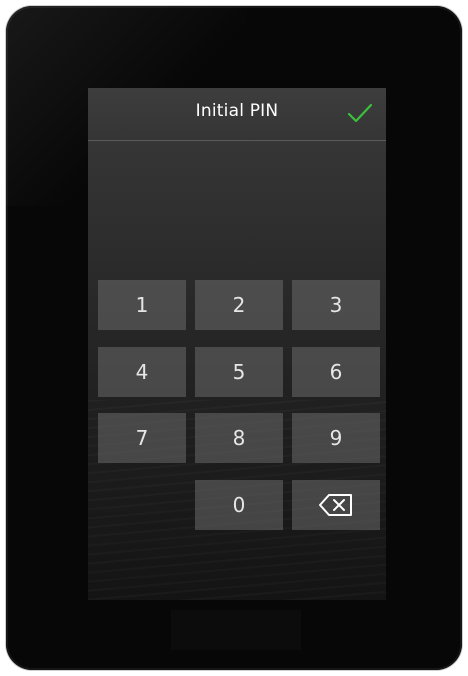 Image resolution: width=468 pixels, height=676 pixels. What do you see at coordinates (336, 372) in the screenshot?
I see `key-6: 6` at bounding box center [336, 372].